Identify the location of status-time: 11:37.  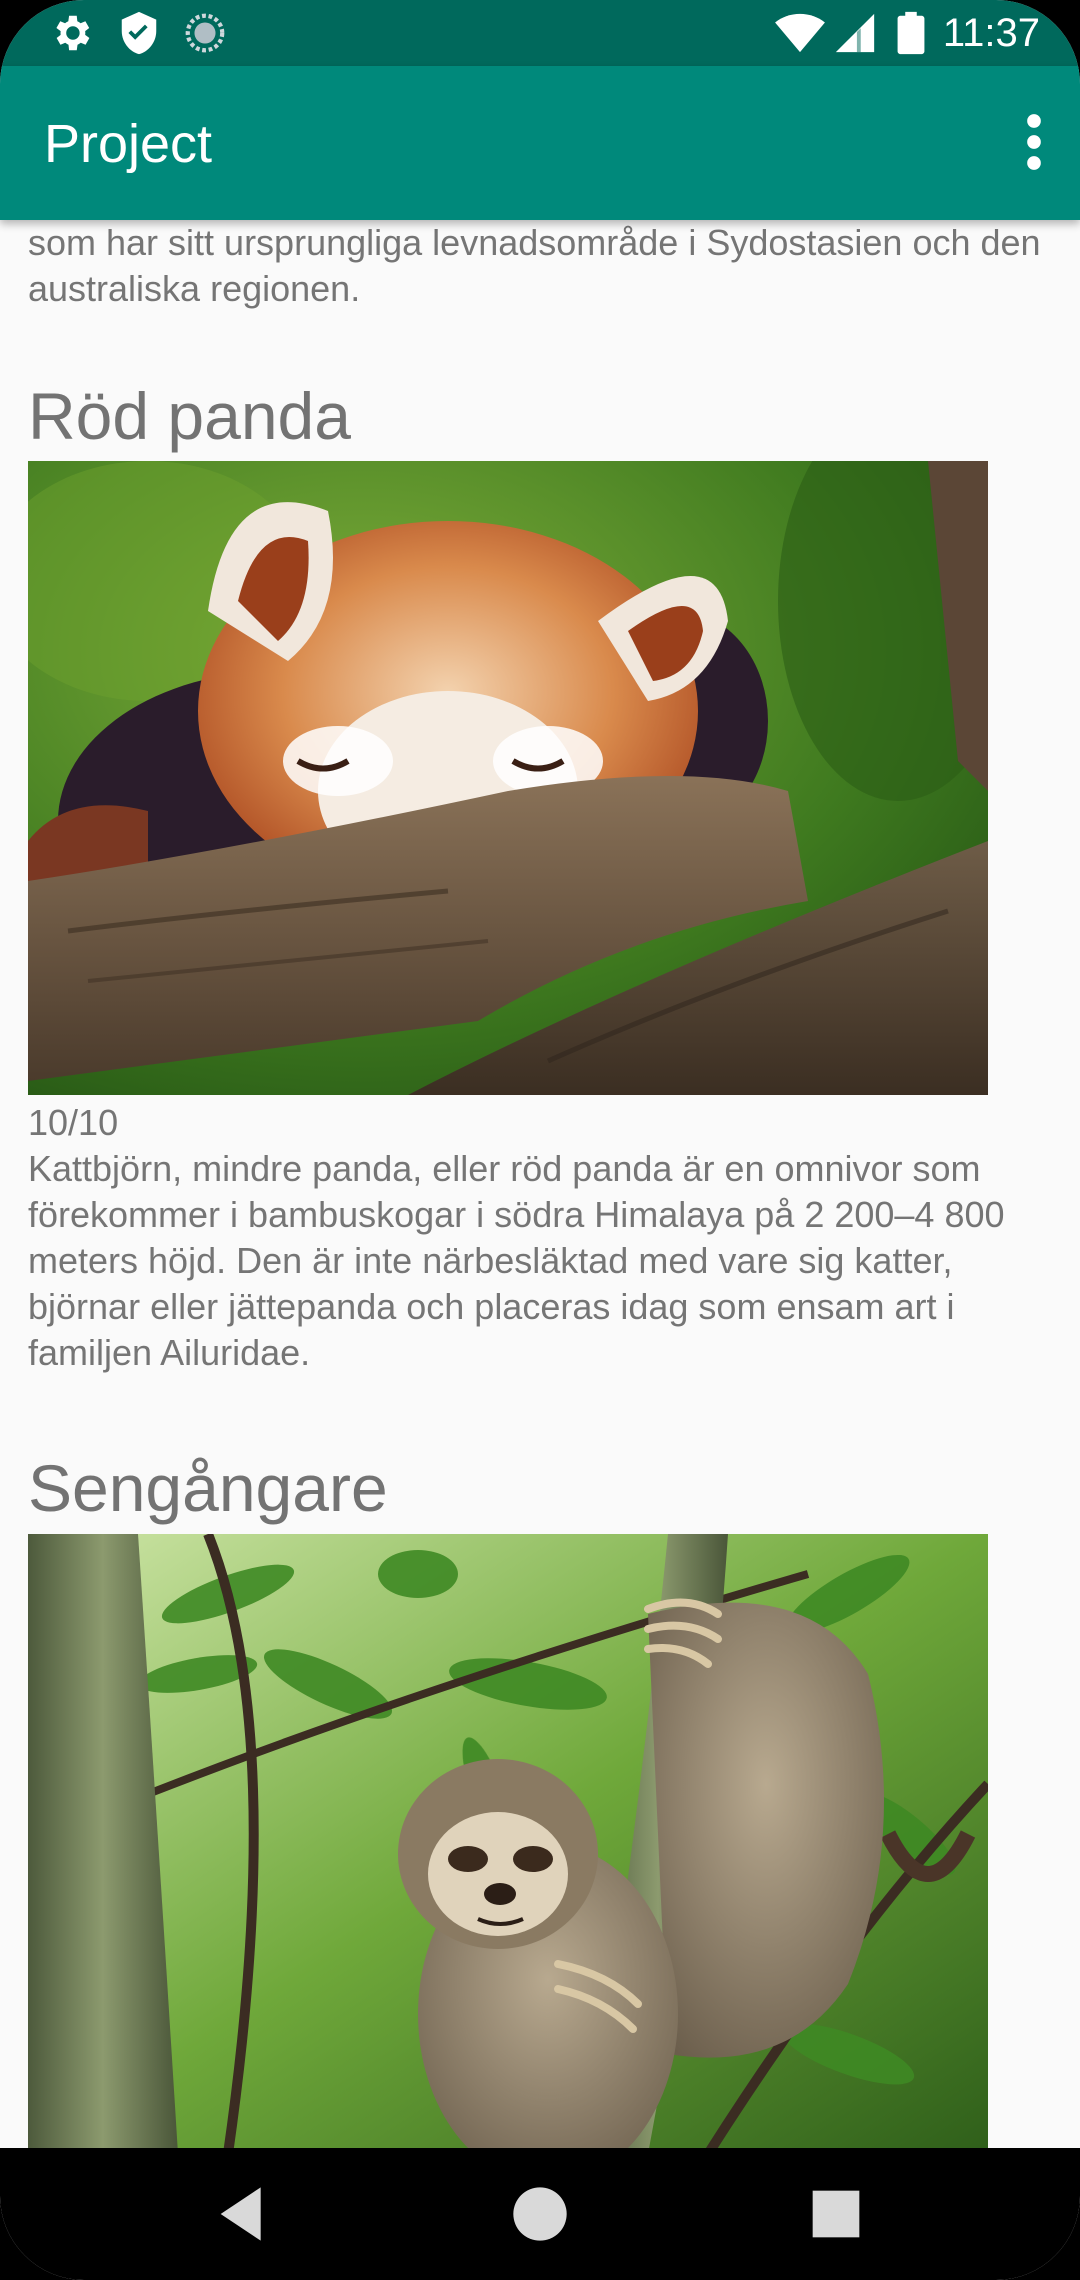
(991, 33).